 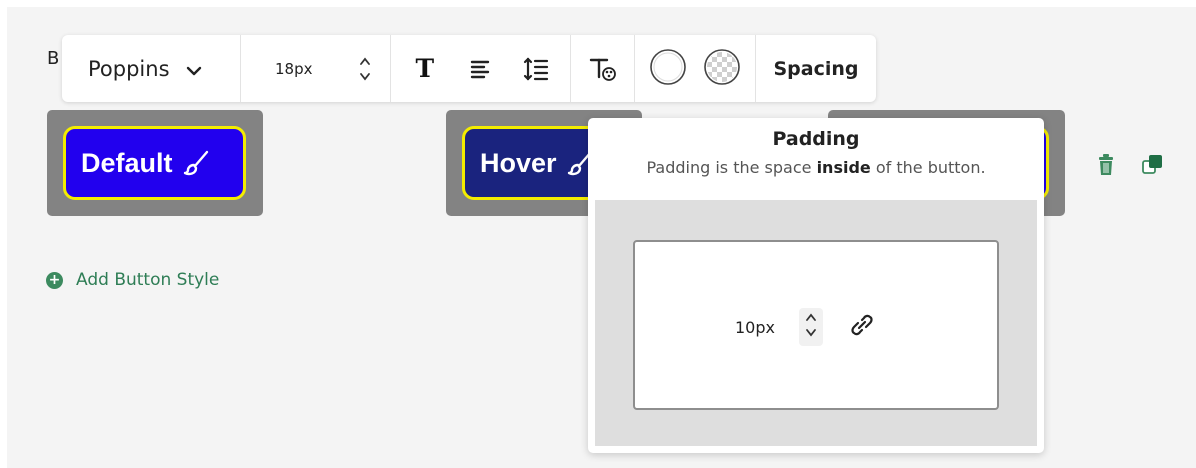 What do you see at coordinates (425, 69) in the screenshot?
I see `text-style-icon: T` at bounding box center [425, 69].